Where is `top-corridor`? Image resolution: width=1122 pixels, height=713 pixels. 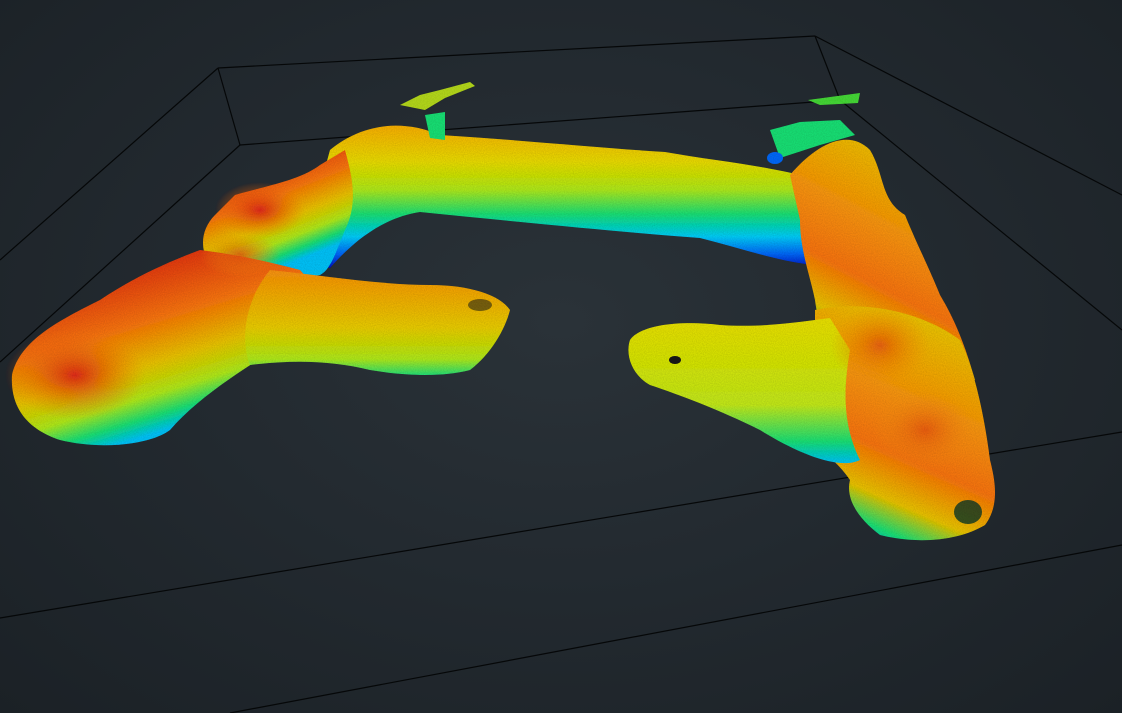 top-corridor is located at coordinates (565, 196).